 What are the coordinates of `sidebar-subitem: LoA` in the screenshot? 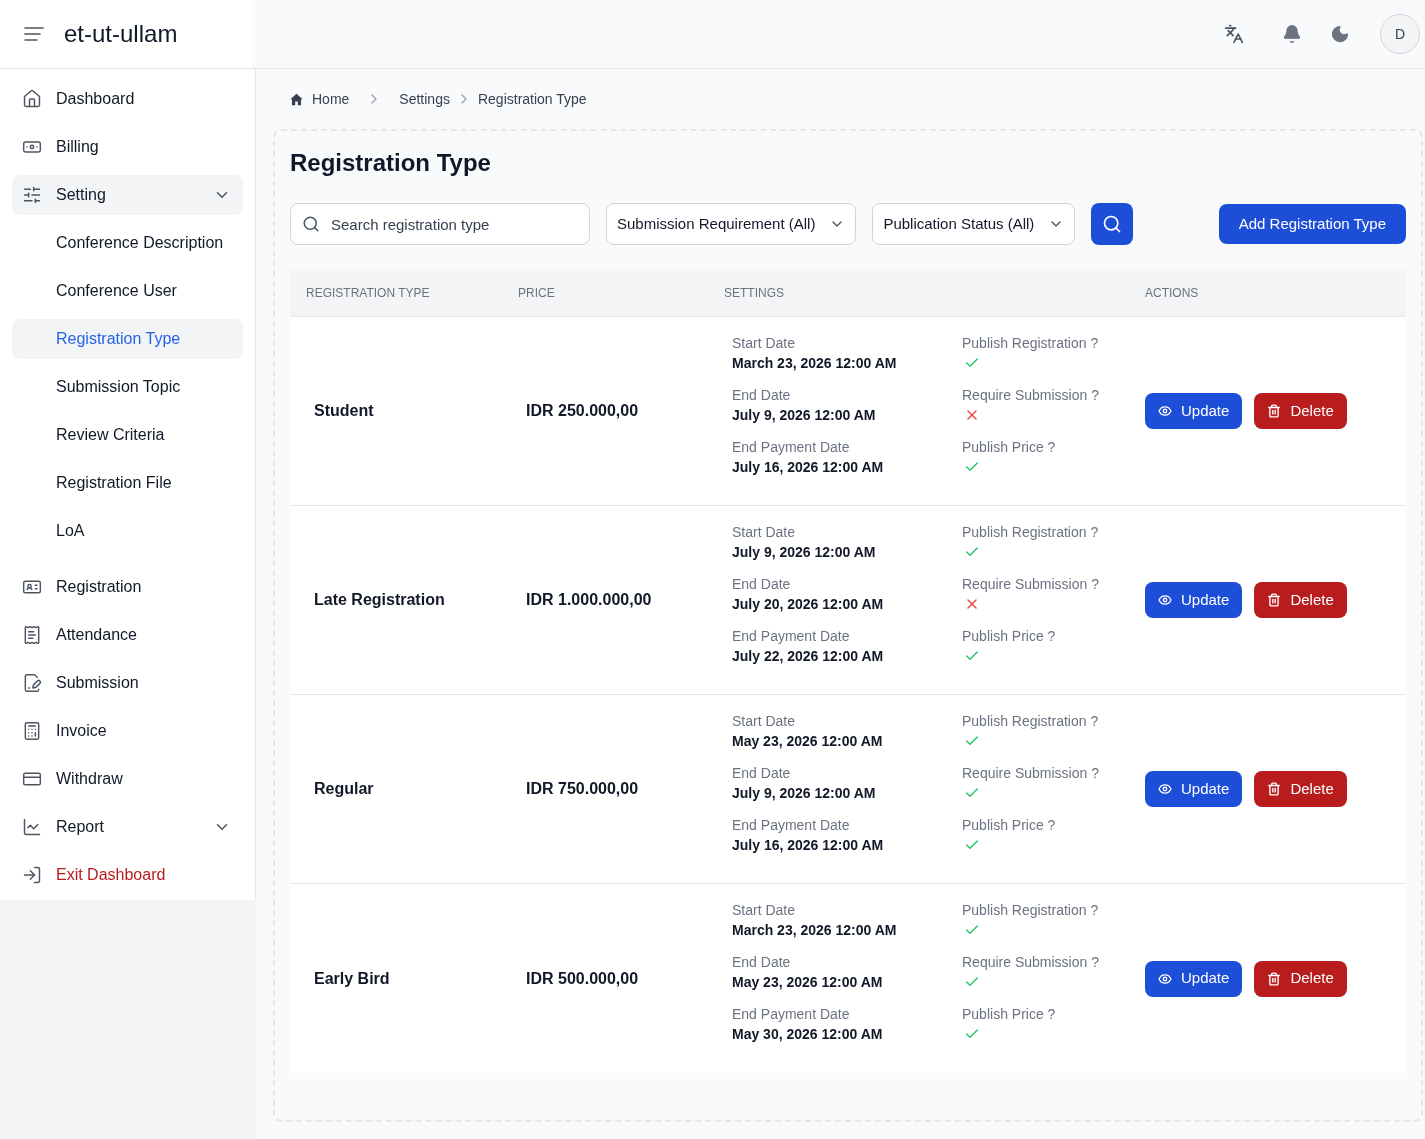 It's located at (127, 531).